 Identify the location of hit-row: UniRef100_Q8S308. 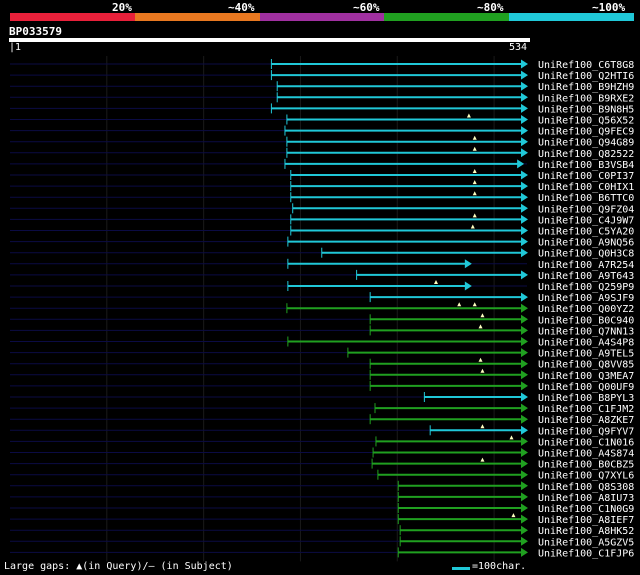
(322, 486).